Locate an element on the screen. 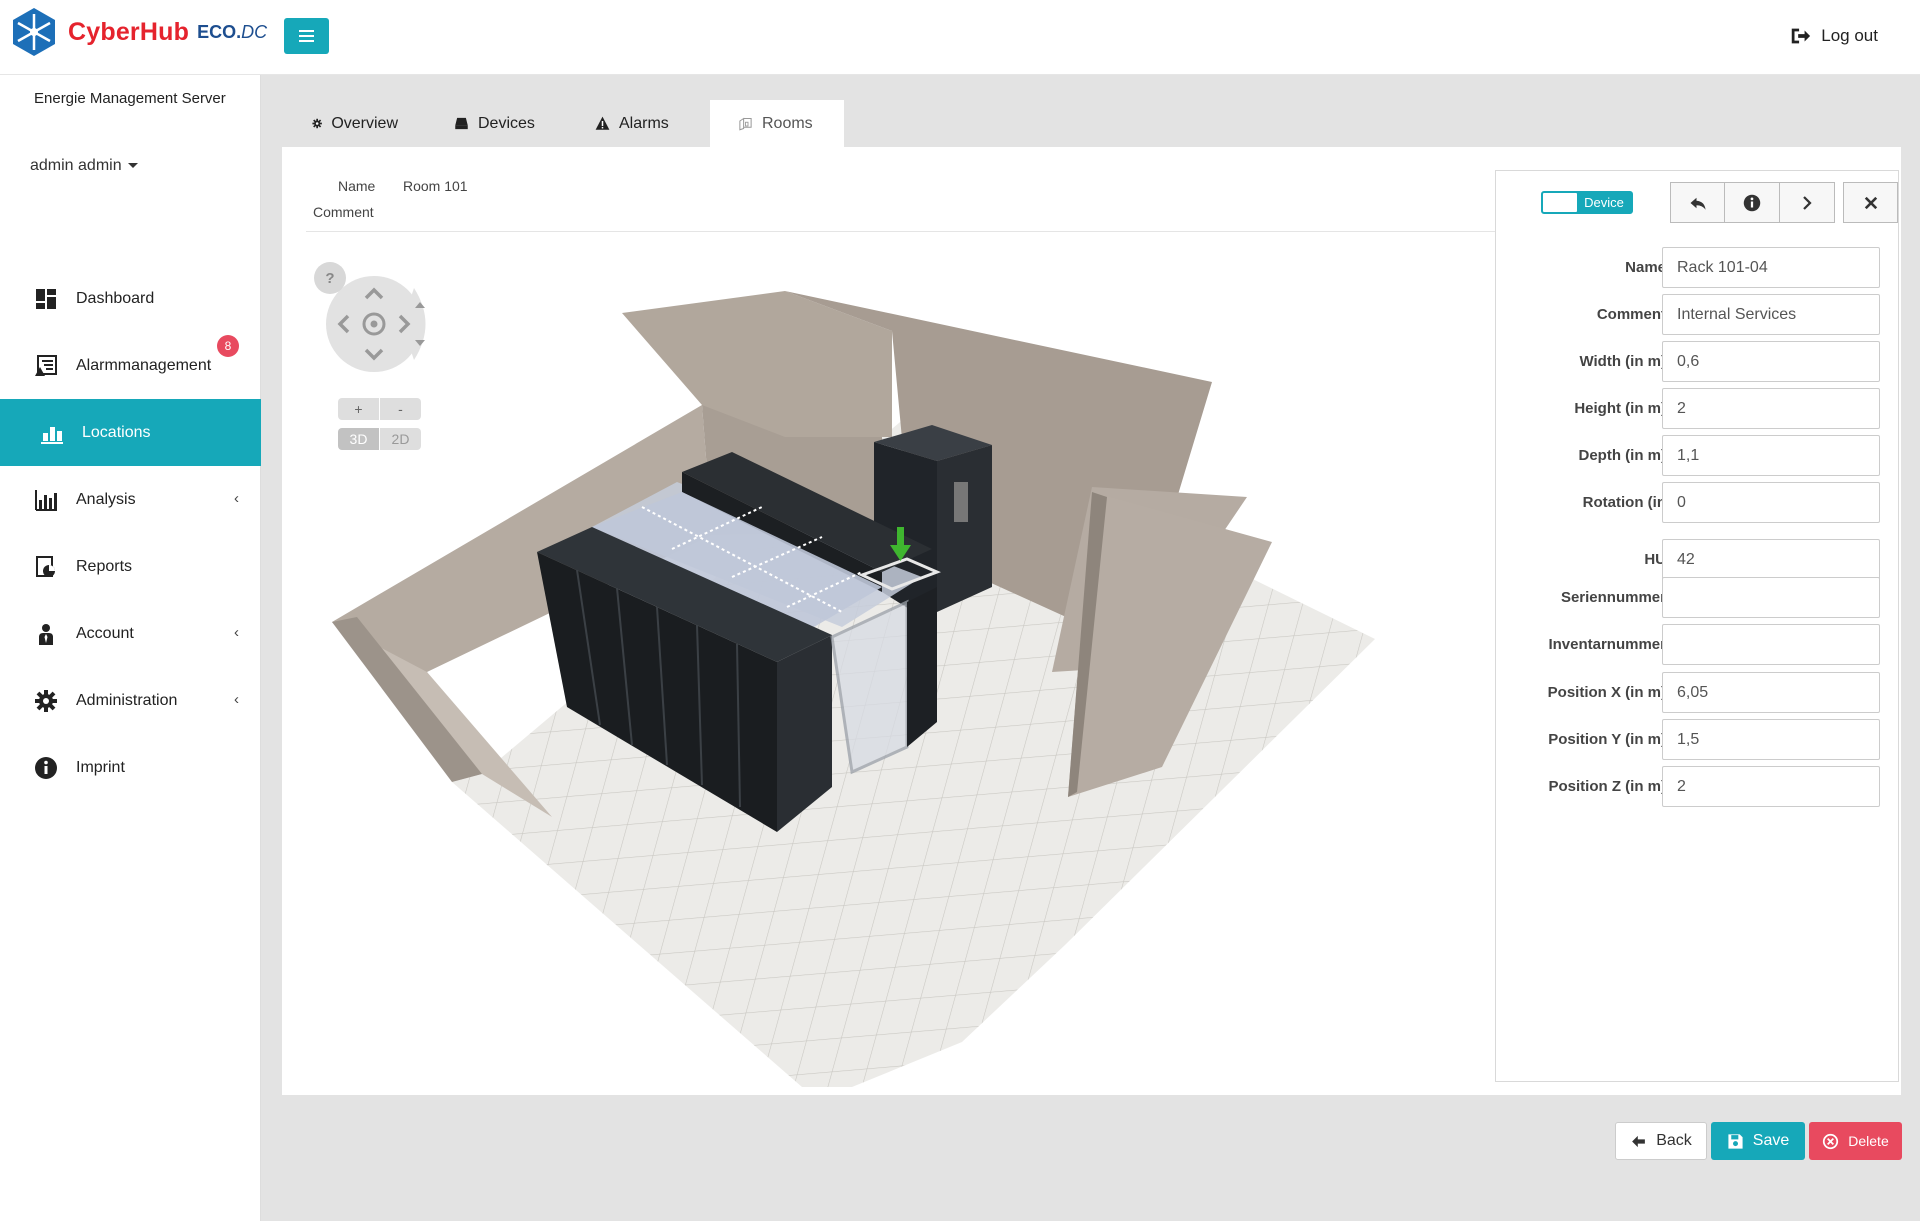 Image resolution: width=1920 pixels, height=1221 pixels. user-menu: admin admin is located at coordinates (84, 166).